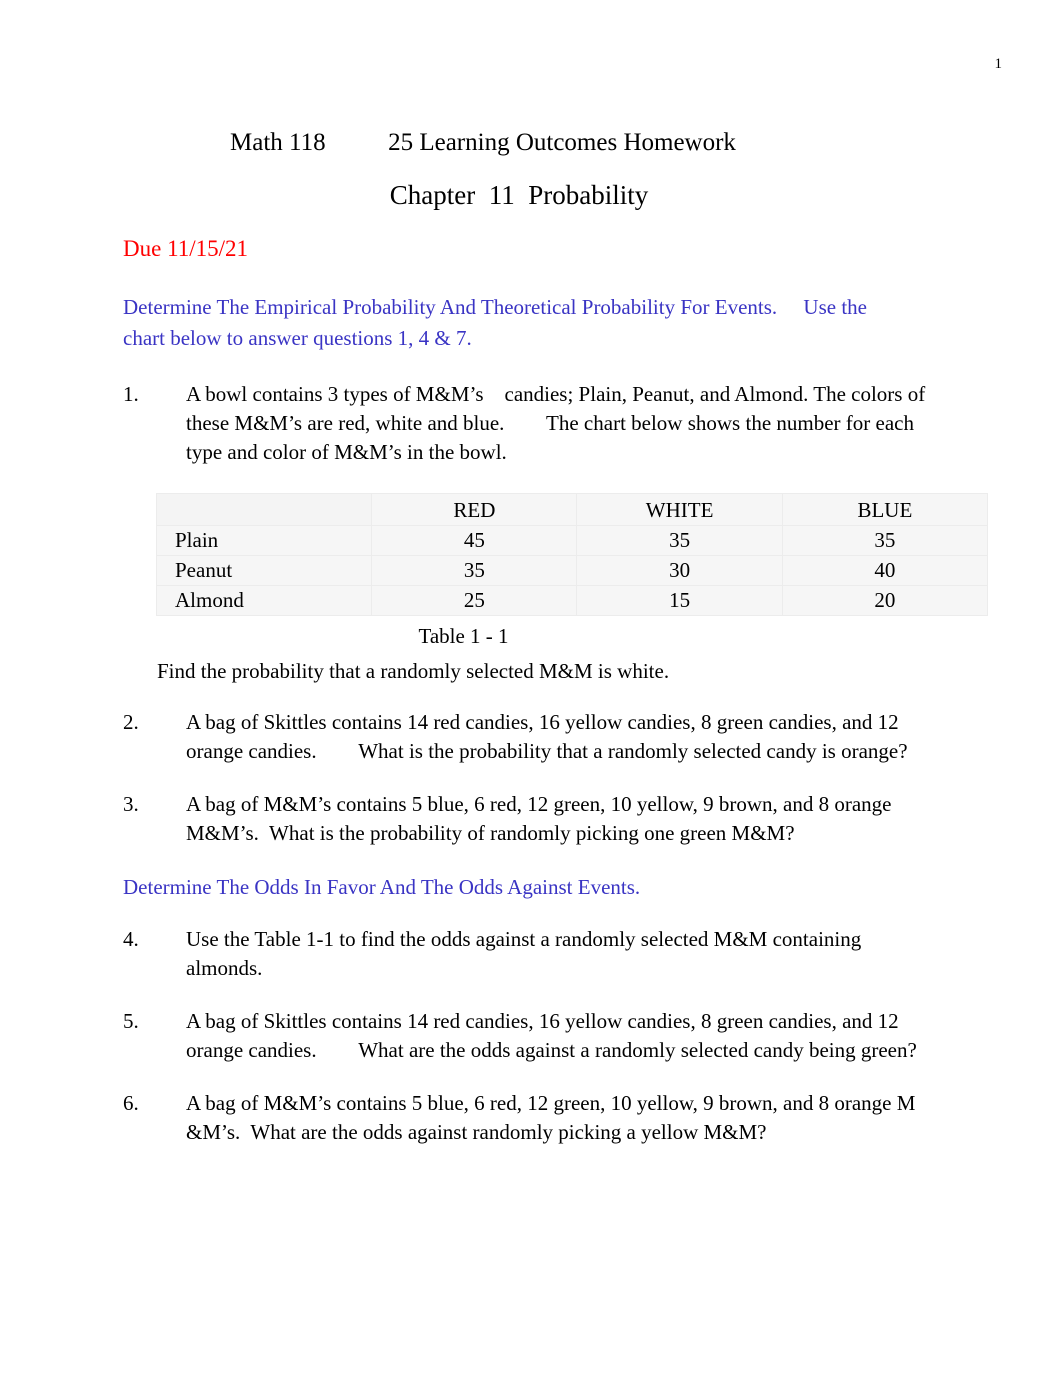 The width and height of the screenshot is (1062, 1377). What do you see at coordinates (463, 636) in the screenshot?
I see `table-caption: Table 1 - 1` at bounding box center [463, 636].